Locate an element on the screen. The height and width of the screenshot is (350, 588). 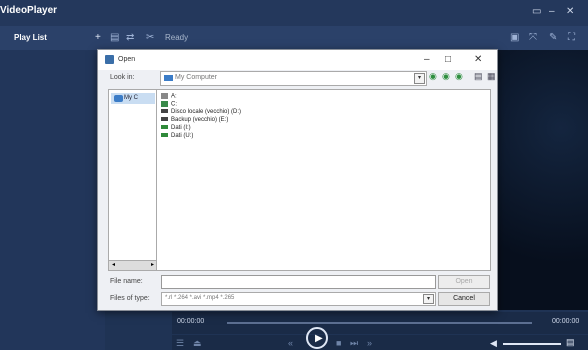
look-in-combo: My Computer ▾ is located at coordinates (293, 78).